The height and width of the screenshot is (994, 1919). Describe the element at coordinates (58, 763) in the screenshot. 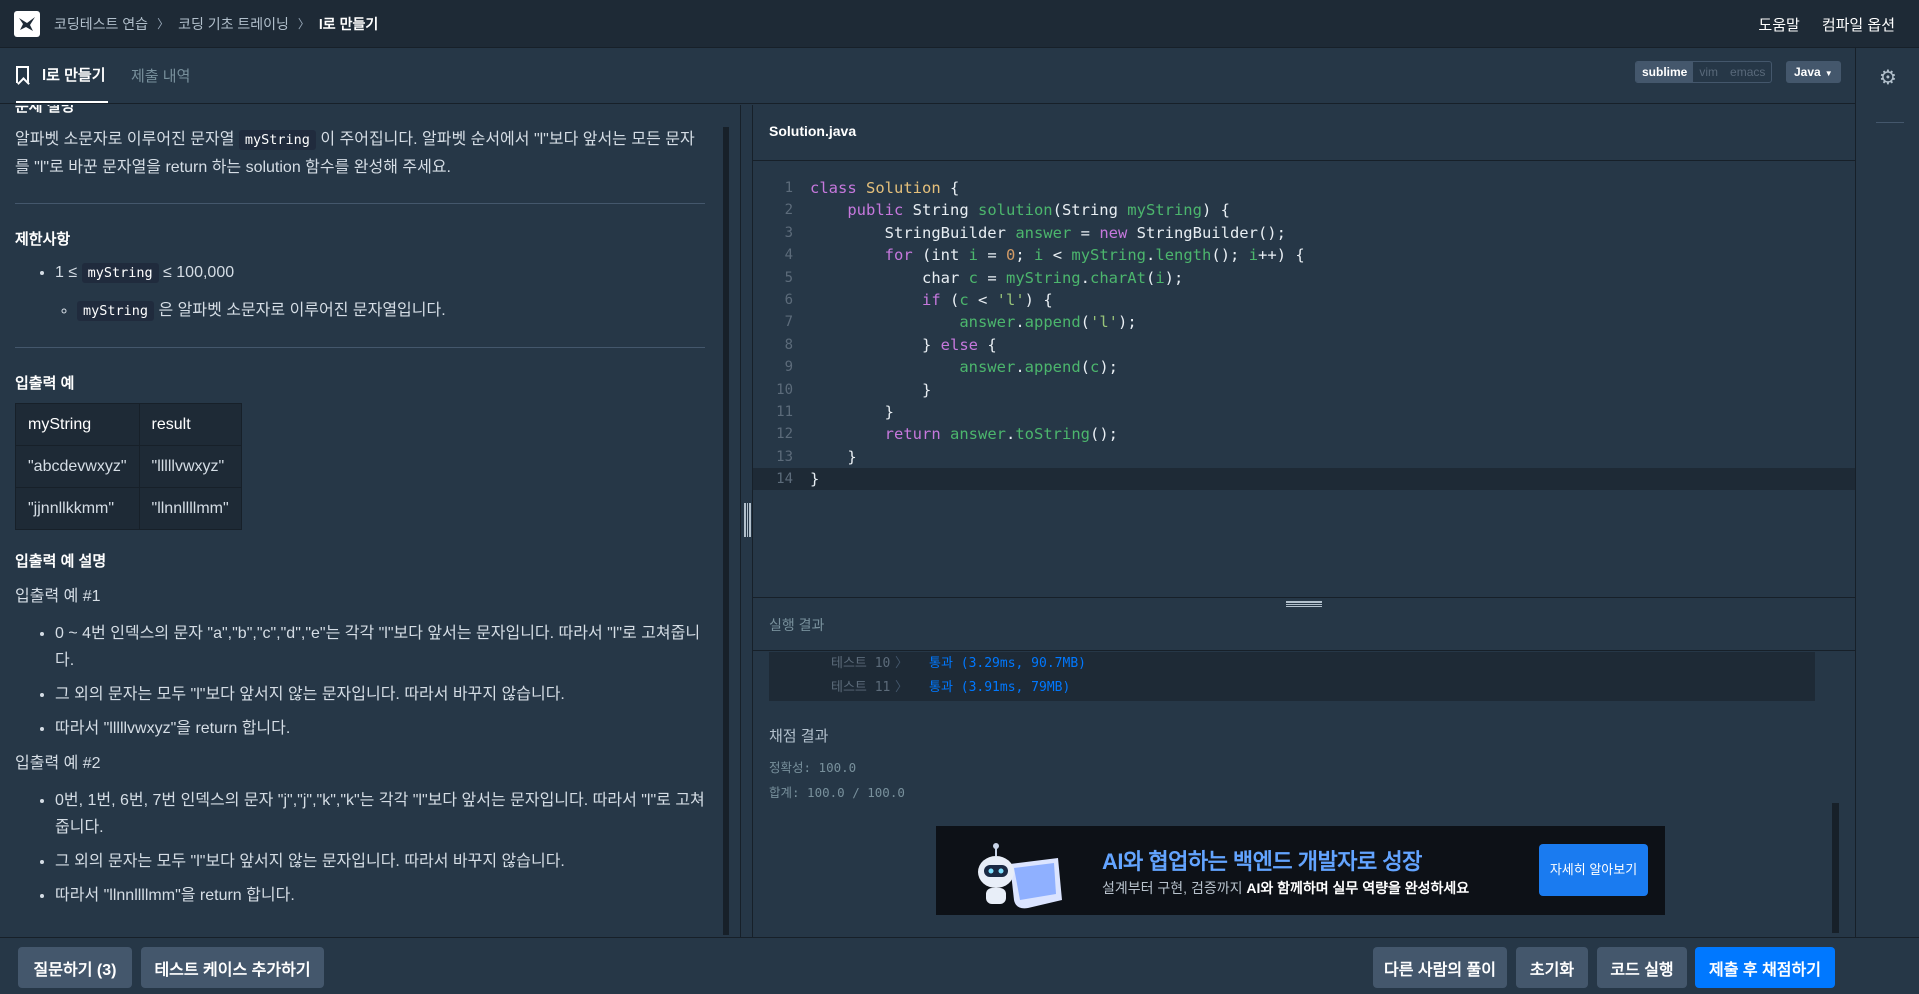

I see `example-title: 입출력 예 #2` at that location.